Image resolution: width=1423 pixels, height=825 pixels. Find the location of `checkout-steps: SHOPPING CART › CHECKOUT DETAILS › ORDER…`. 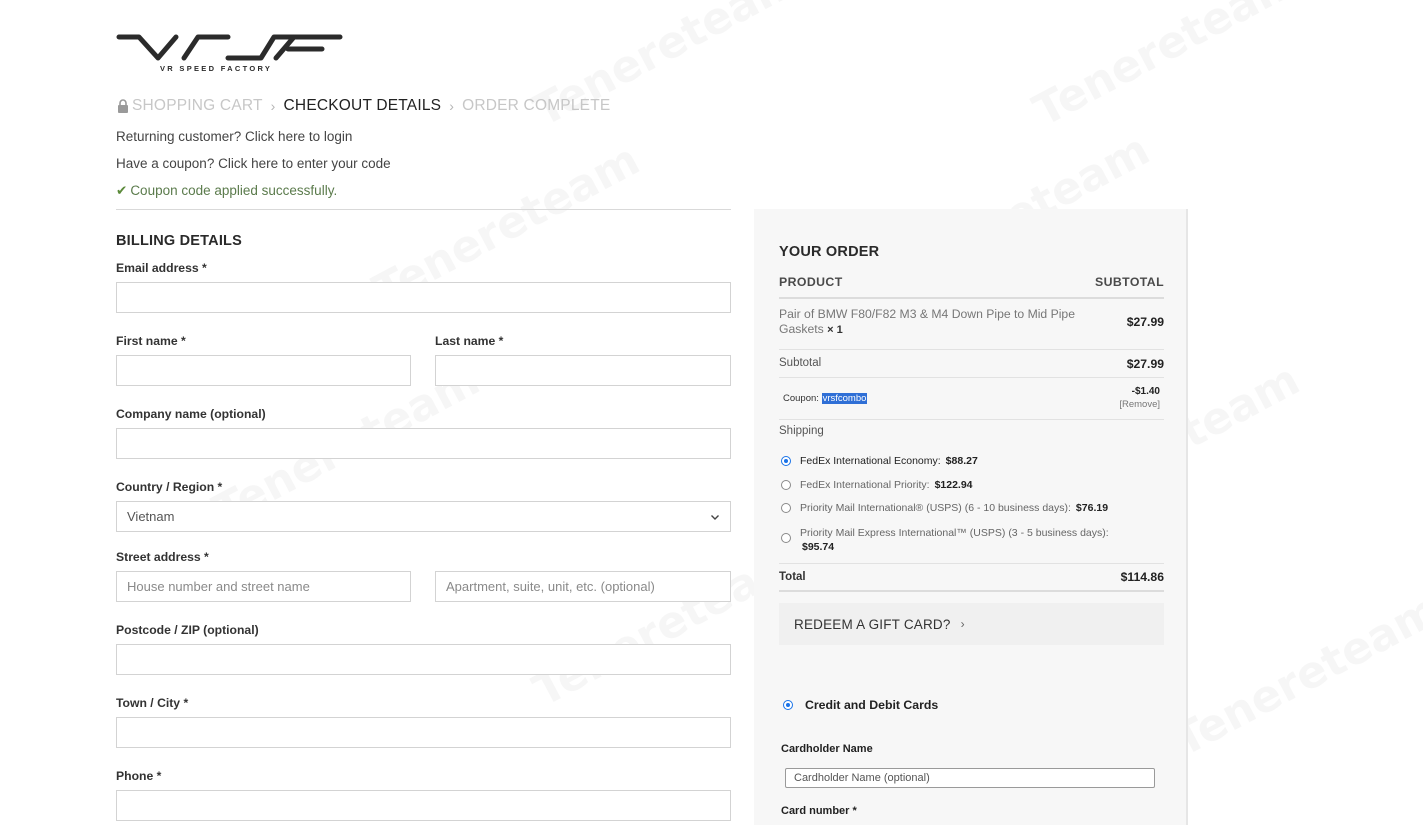

checkout-steps: SHOPPING CART › CHECKOUT DETAILS › ORDER… is located at coordinates (363, 106).